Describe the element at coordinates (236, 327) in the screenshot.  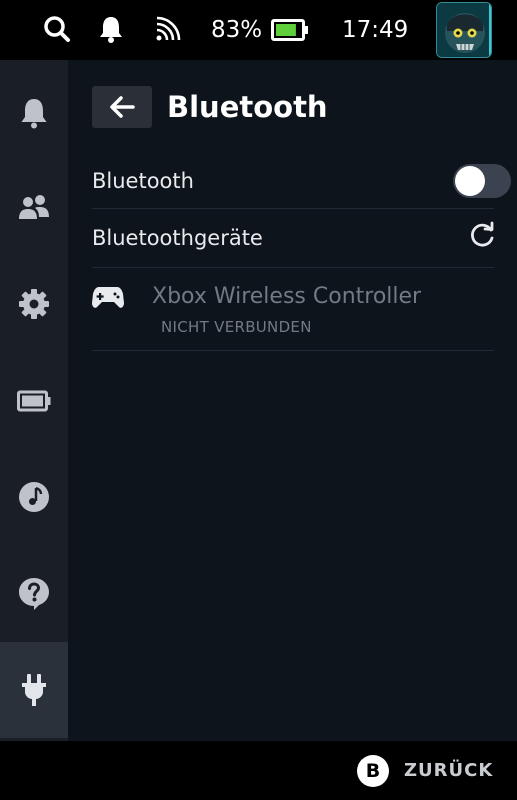
I see `device-status: NICHT VERBUNDEN` at that location.